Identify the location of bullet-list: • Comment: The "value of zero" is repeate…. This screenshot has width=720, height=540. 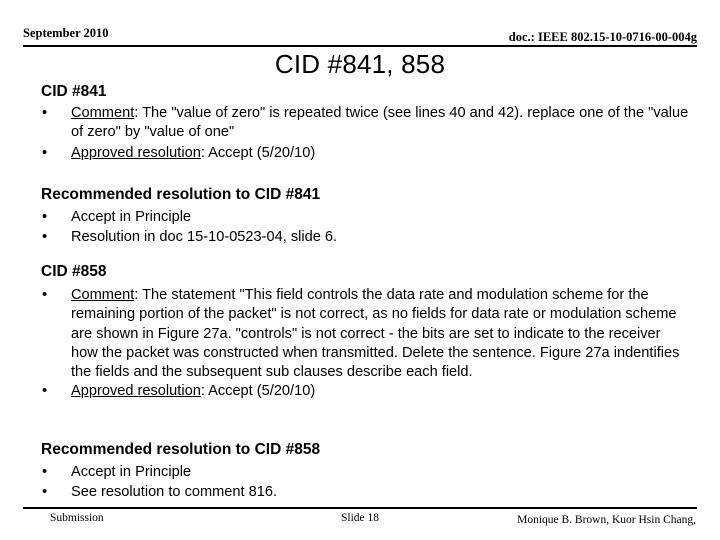
(366, 133).